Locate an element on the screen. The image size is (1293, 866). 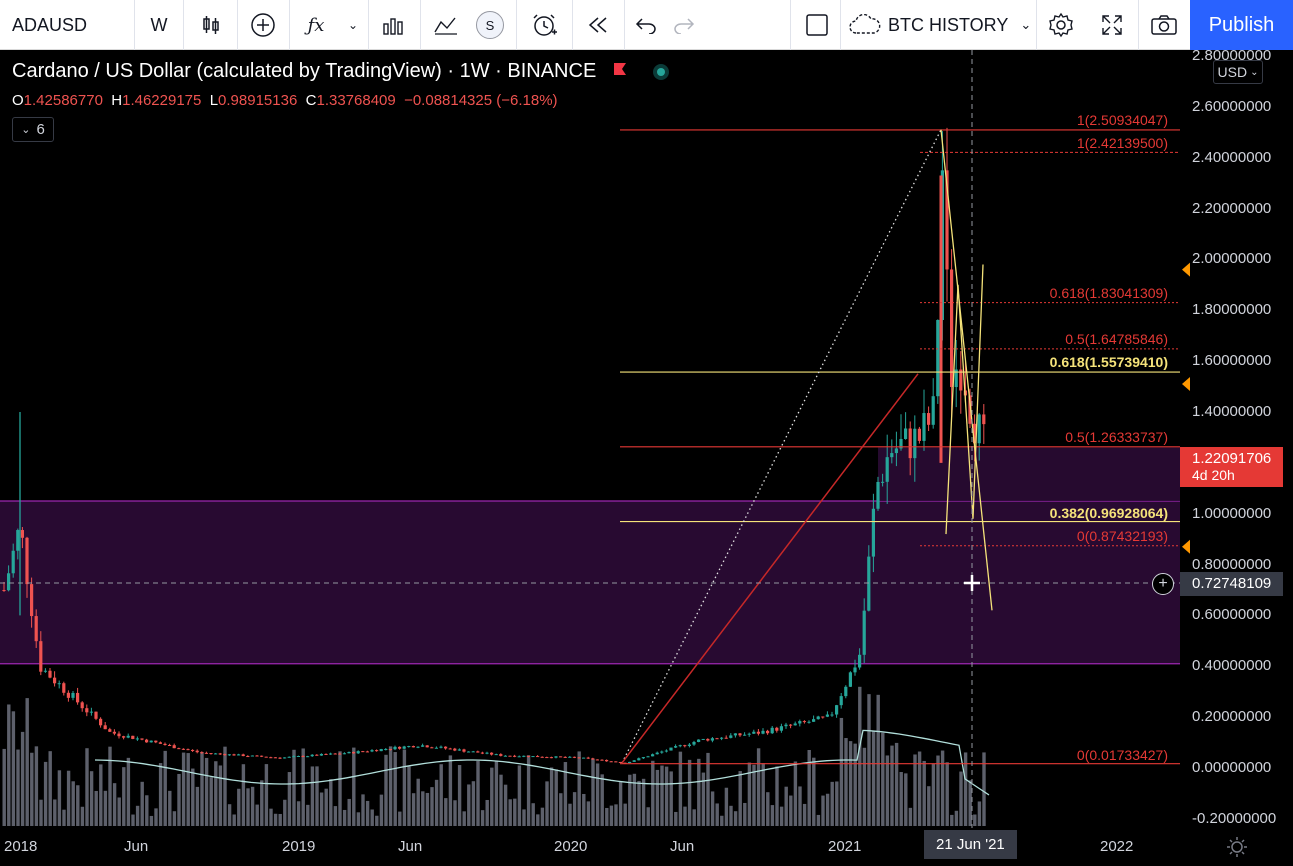
price-tick: 2.00000000 is located at coordinates (1232, 259).